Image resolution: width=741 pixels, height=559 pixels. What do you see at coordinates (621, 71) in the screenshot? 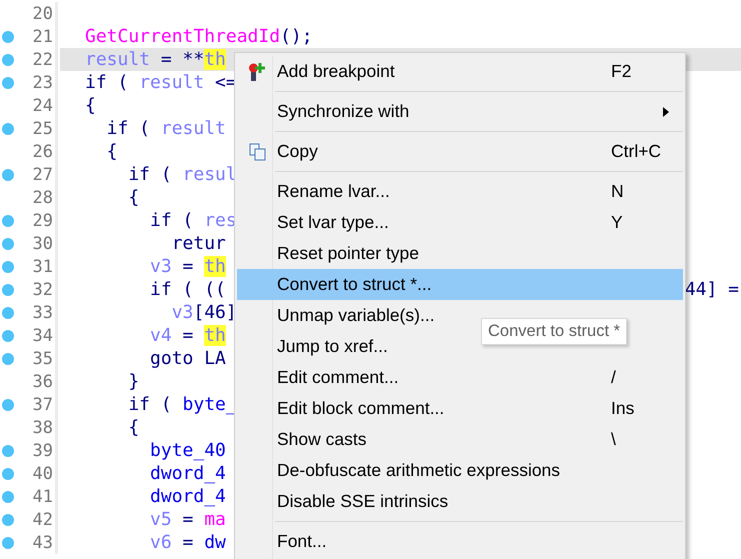
I see `shortcut-text: F2` at bounding box center [621, 71].